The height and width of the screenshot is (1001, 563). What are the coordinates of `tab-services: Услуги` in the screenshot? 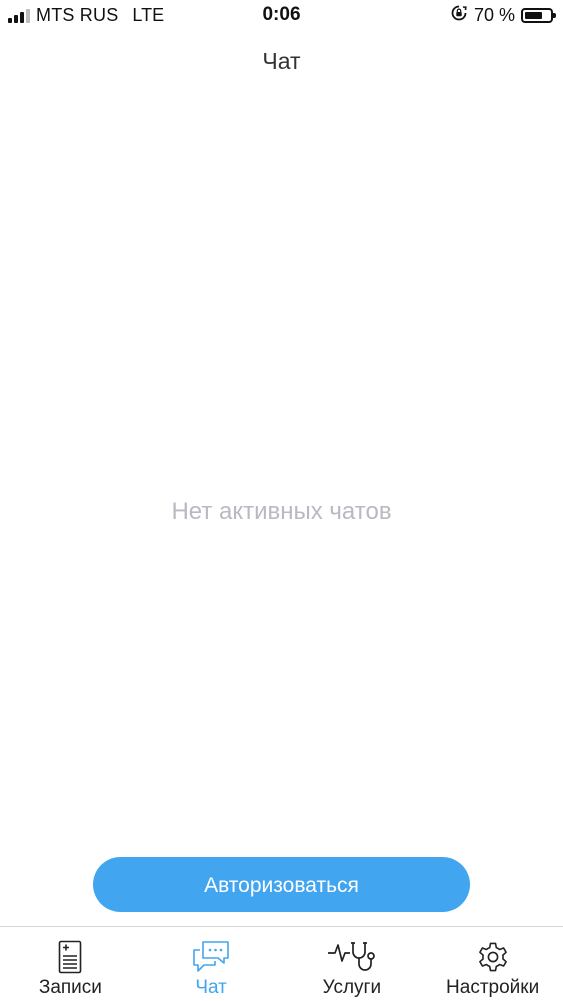 It's located at (352, 964).